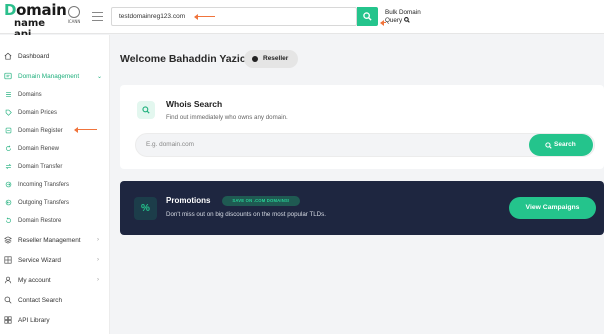 This screenshot has height=334, width=604. Describe the element at coordinates (34, 280) in the screenshot. I see `sidebar-item-label: My account` at that location.